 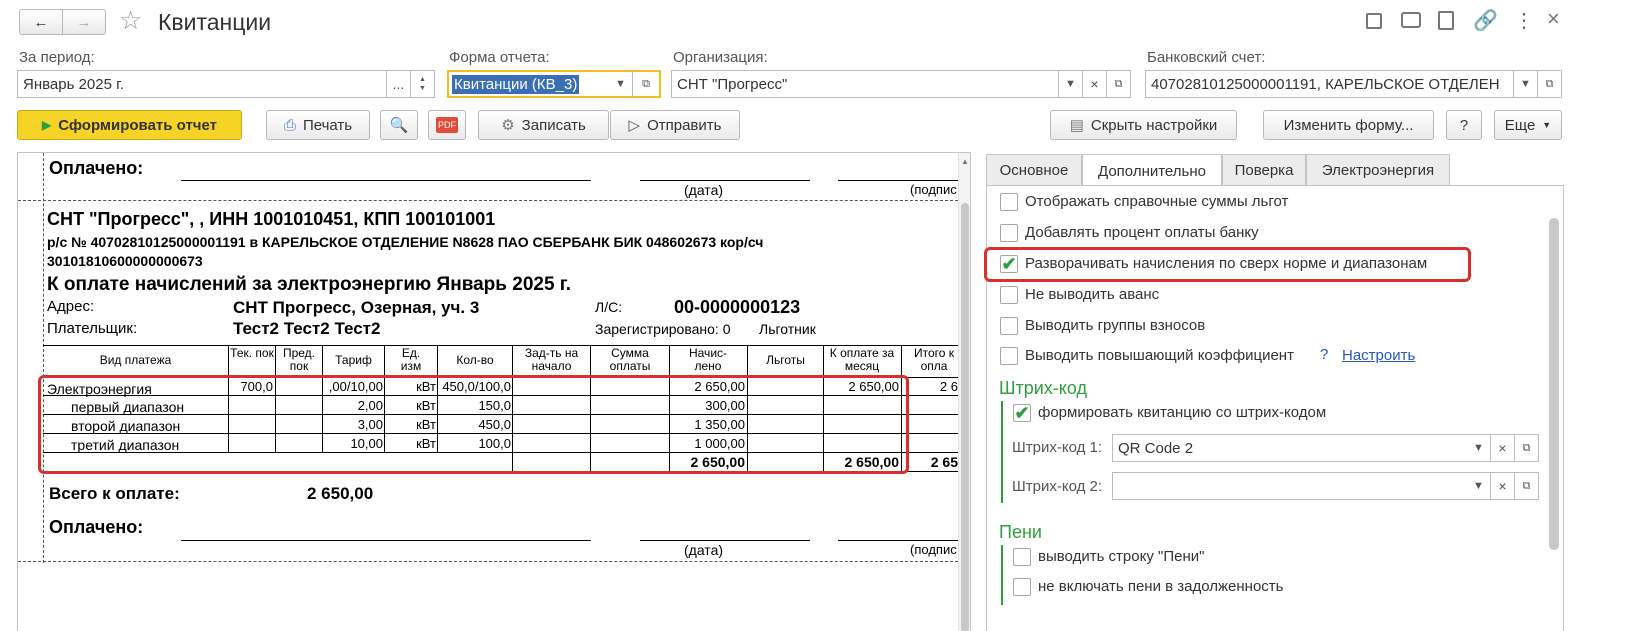 What do you see at coordinates (551, 360) in the screenshot?
I see `col-header-debt: Зад-ть на начало` at bounding box center [551, 360].